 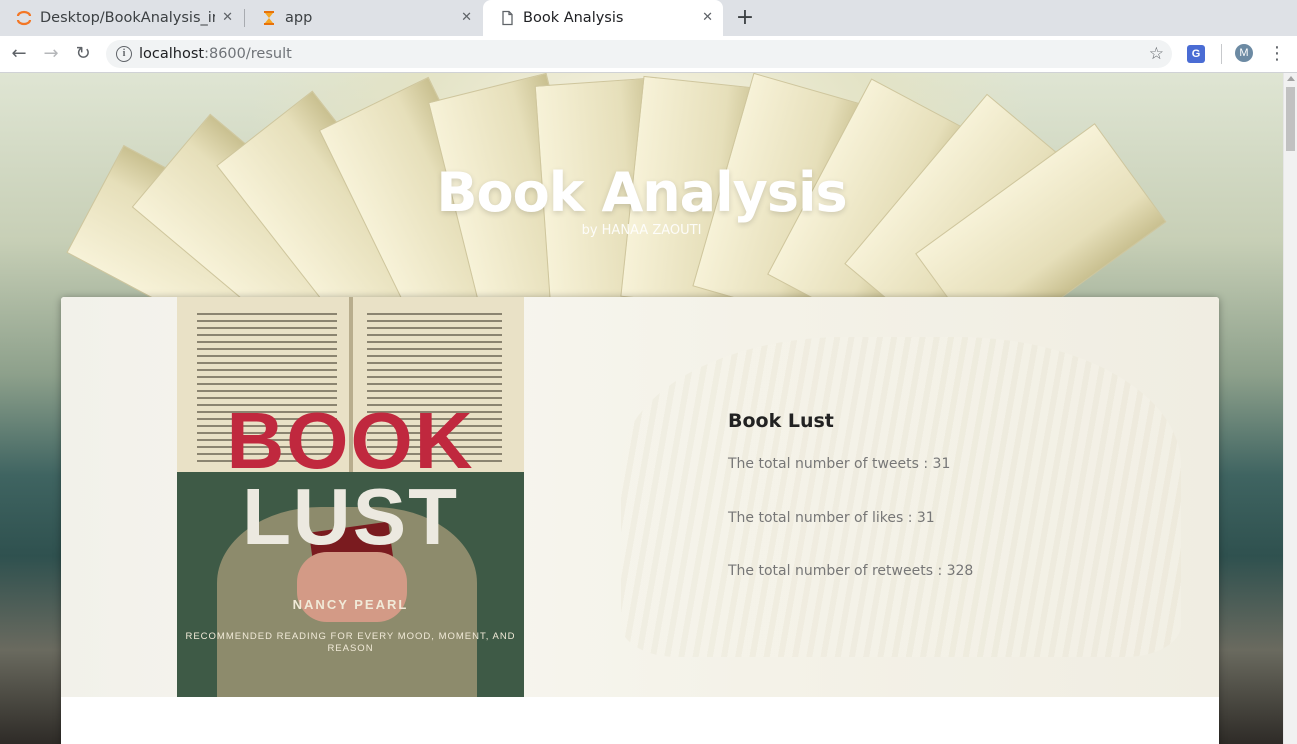 What do you see at coordinates (1290, 408) in the screenshot?
I see `page-scrollbar` at bounding box center [1290, 408].